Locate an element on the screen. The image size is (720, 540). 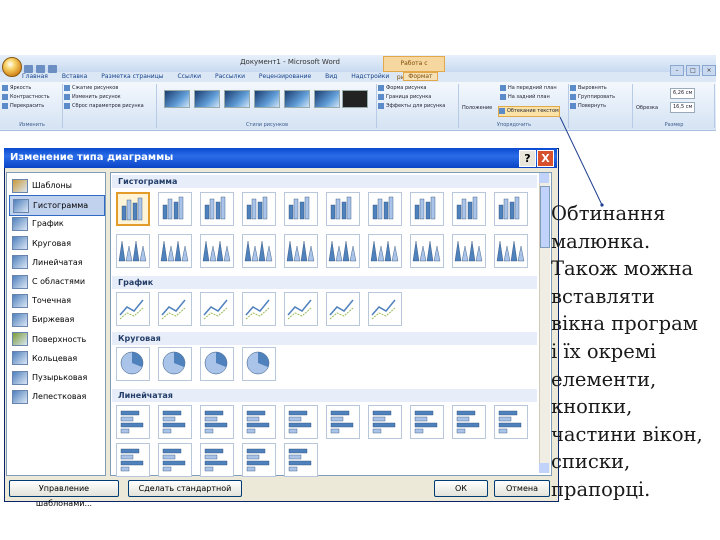
chart-type-item: С областями is located at coordinates (56, 281).